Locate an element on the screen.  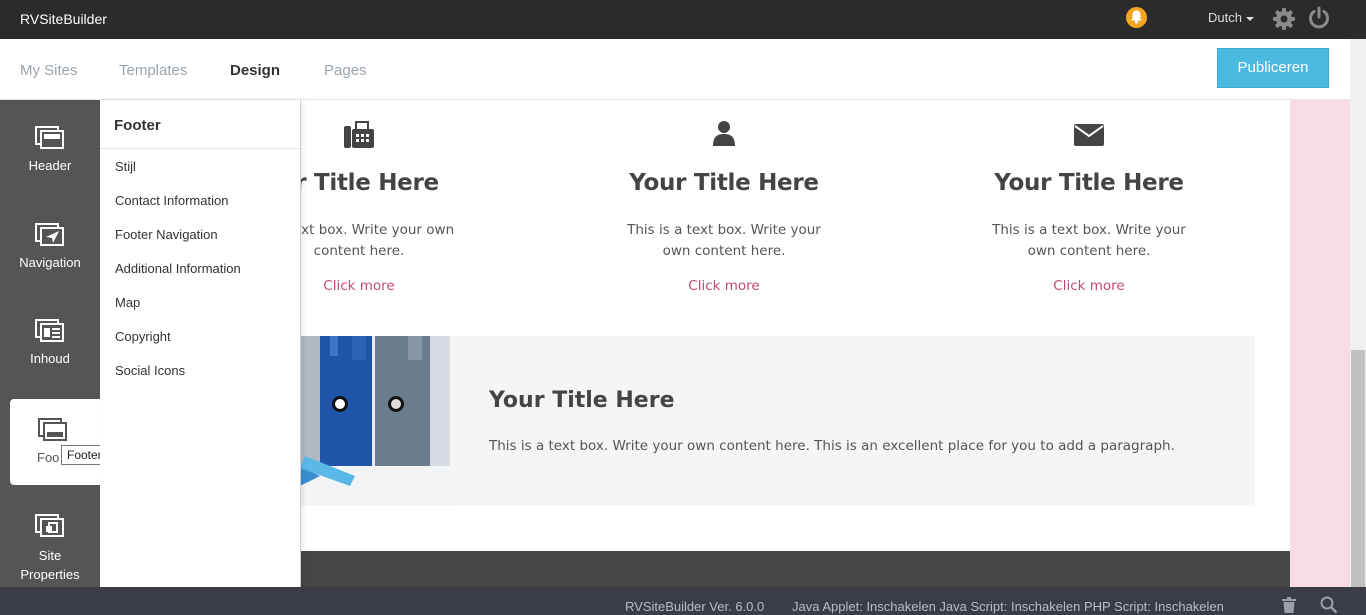
sidebar-item-label: Navigation is located at coordinates (50, 262).